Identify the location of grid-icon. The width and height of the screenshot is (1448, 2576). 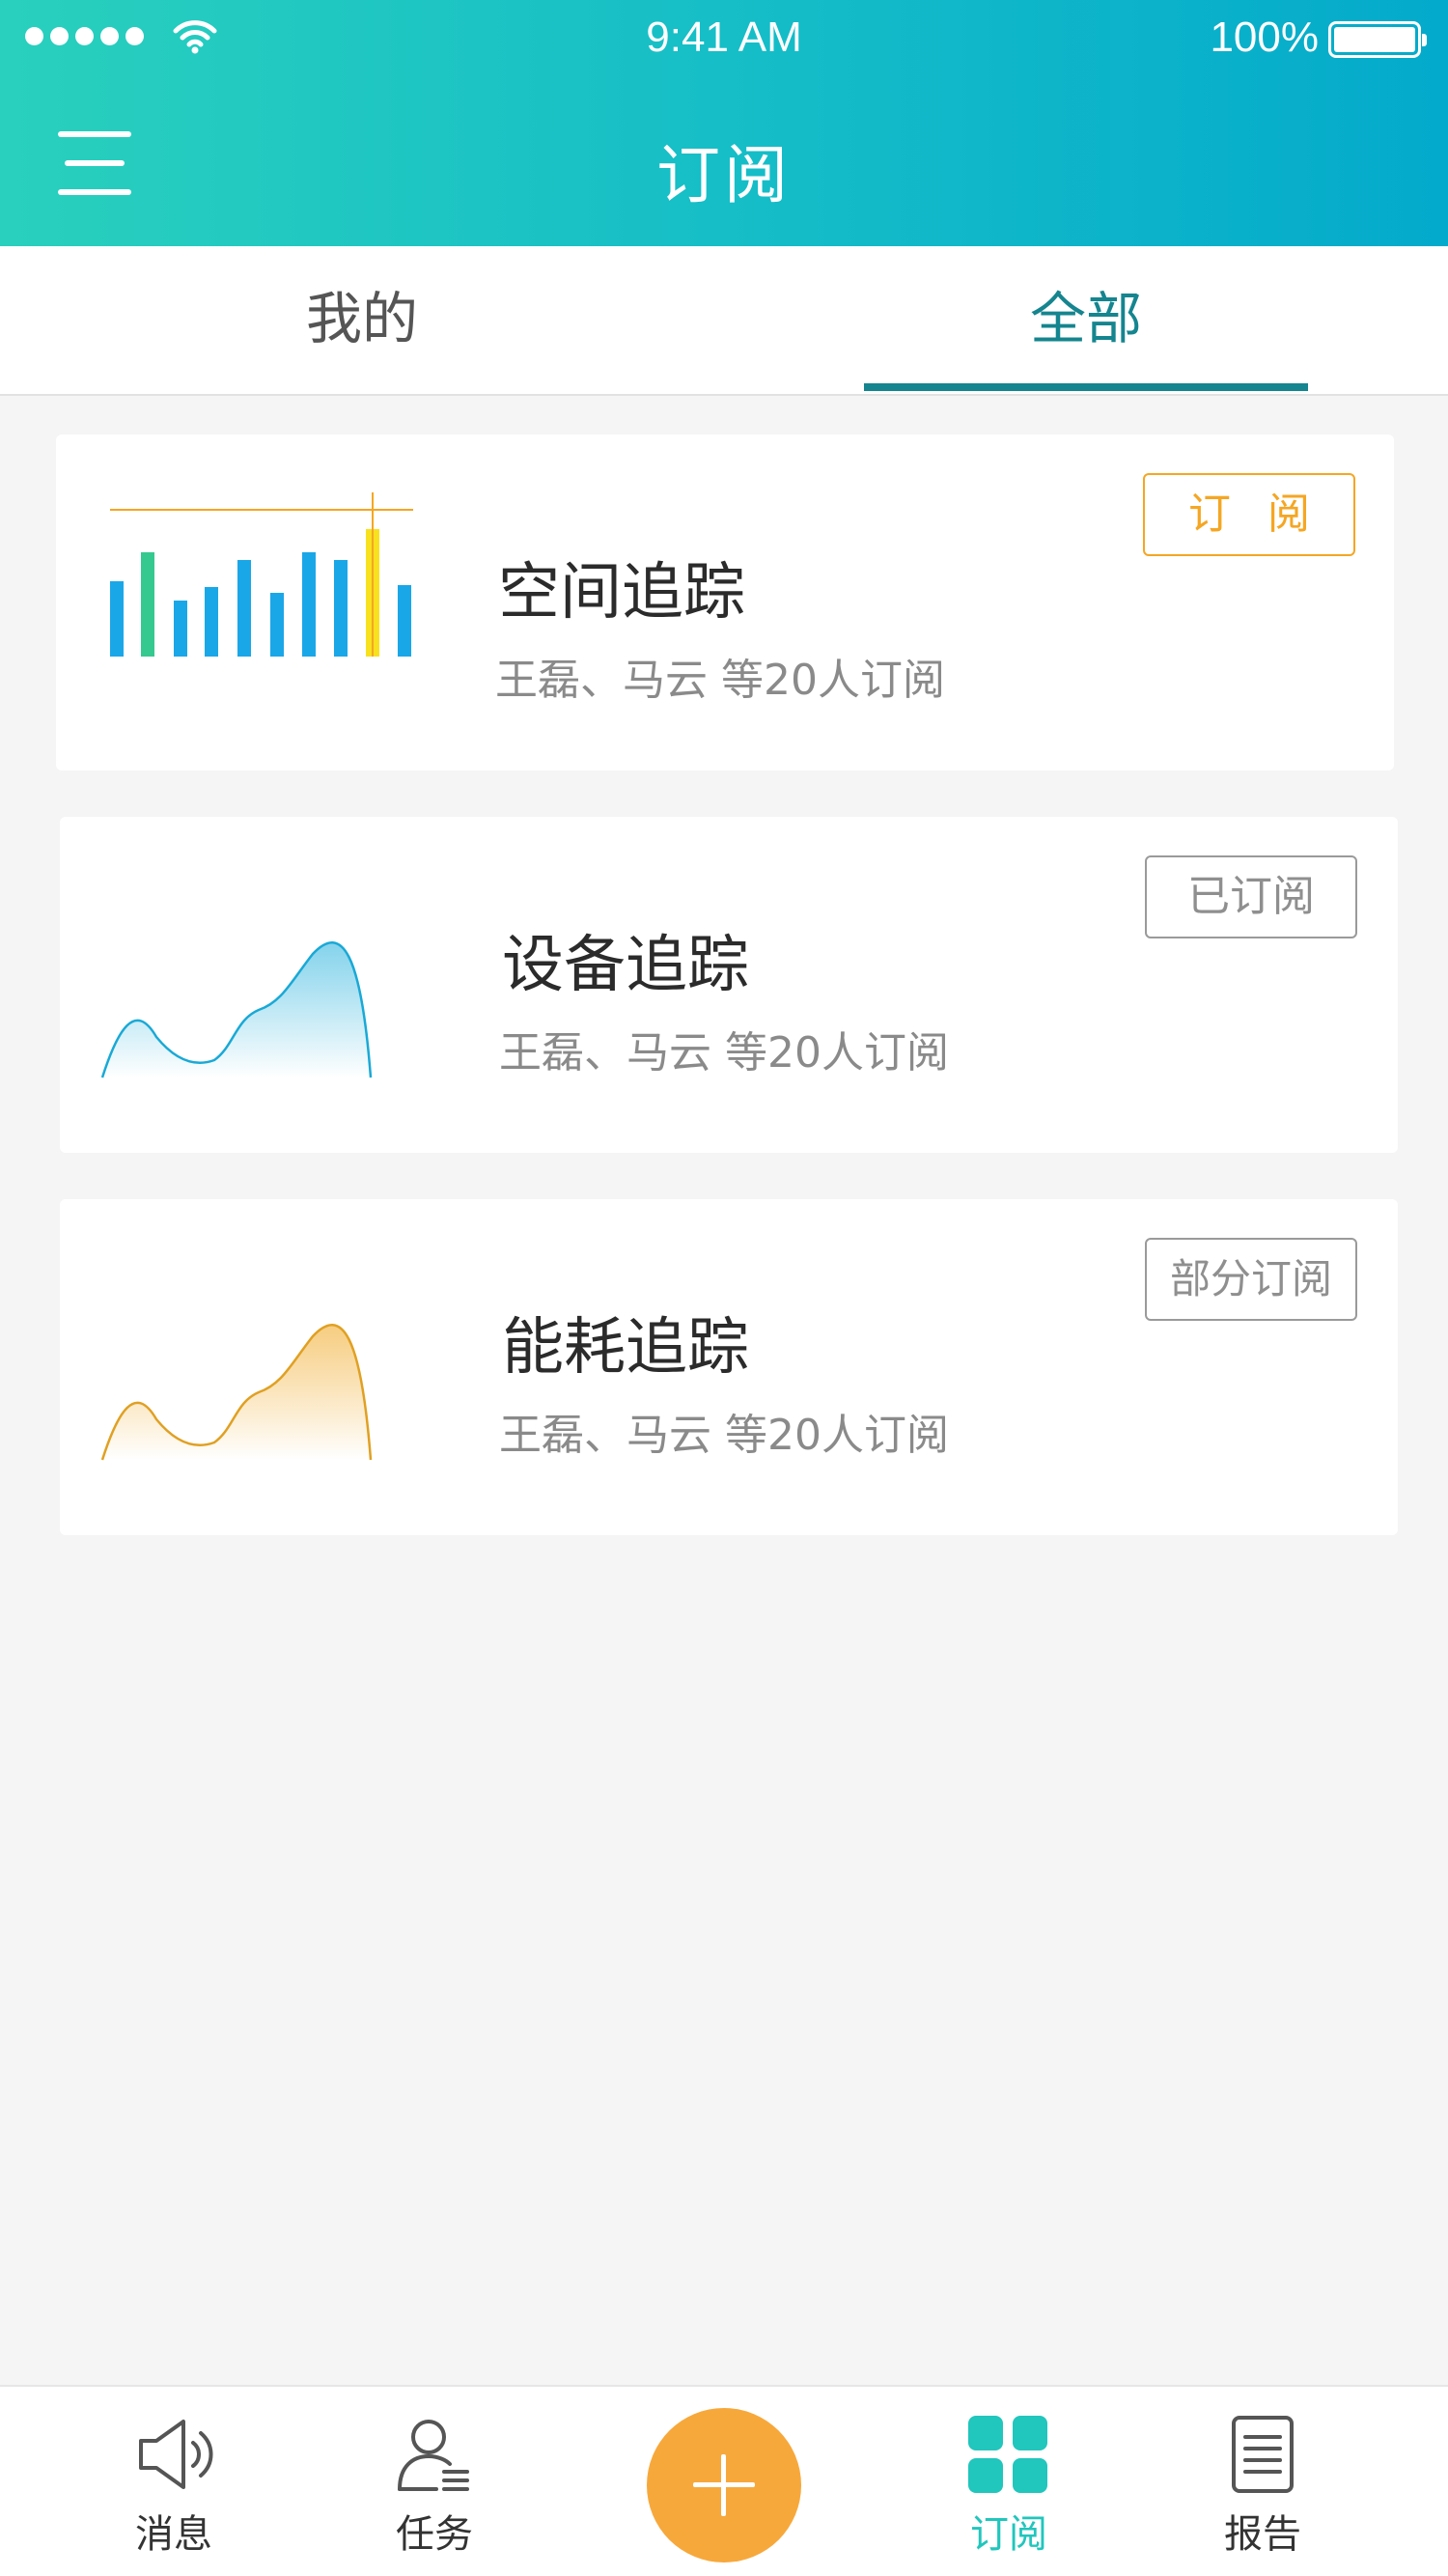
(1008, 2455).